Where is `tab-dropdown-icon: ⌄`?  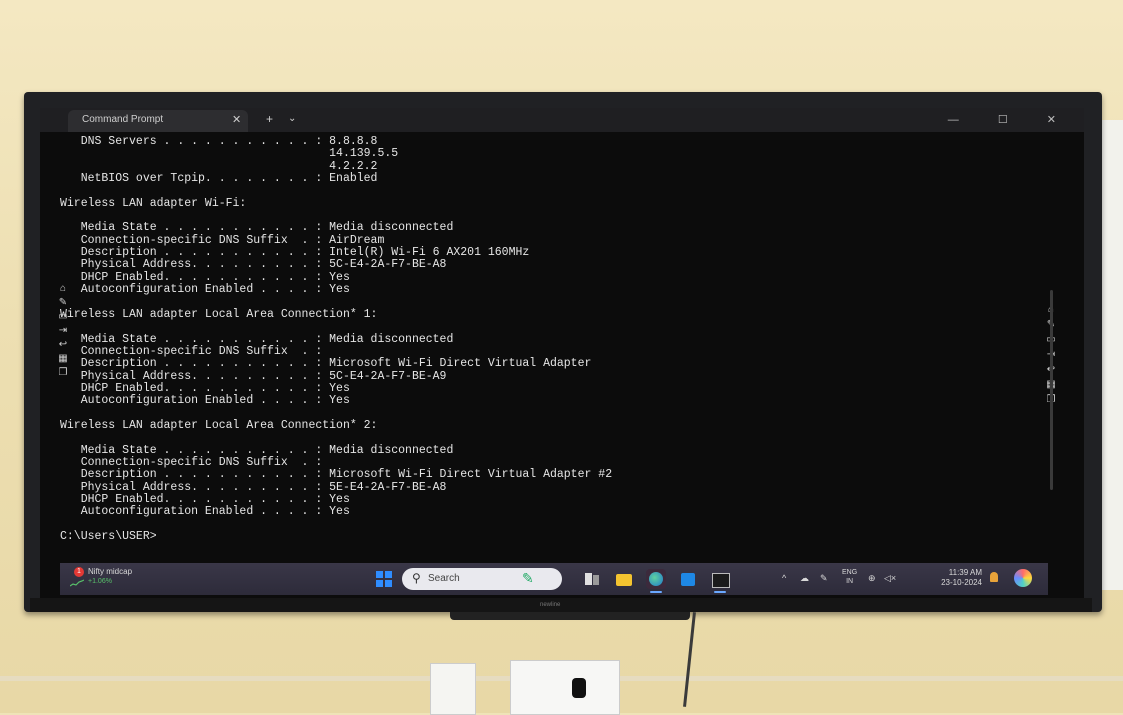 tab-dropdown-icon: ⌄ is located at coordinates (292, 118).